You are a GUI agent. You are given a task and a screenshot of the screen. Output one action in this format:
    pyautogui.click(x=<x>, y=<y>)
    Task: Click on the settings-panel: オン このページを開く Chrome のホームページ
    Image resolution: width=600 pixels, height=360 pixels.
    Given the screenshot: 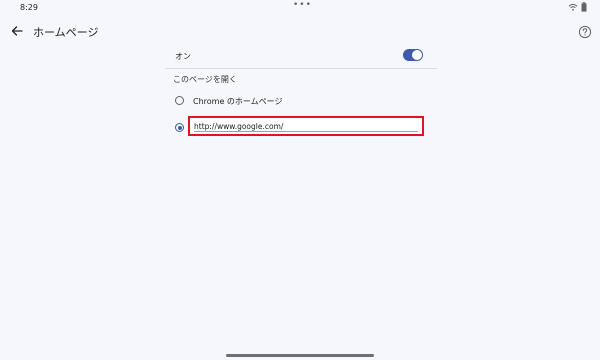 What is the action you would take?
    pyautogui.click(x=301, y=90)
    